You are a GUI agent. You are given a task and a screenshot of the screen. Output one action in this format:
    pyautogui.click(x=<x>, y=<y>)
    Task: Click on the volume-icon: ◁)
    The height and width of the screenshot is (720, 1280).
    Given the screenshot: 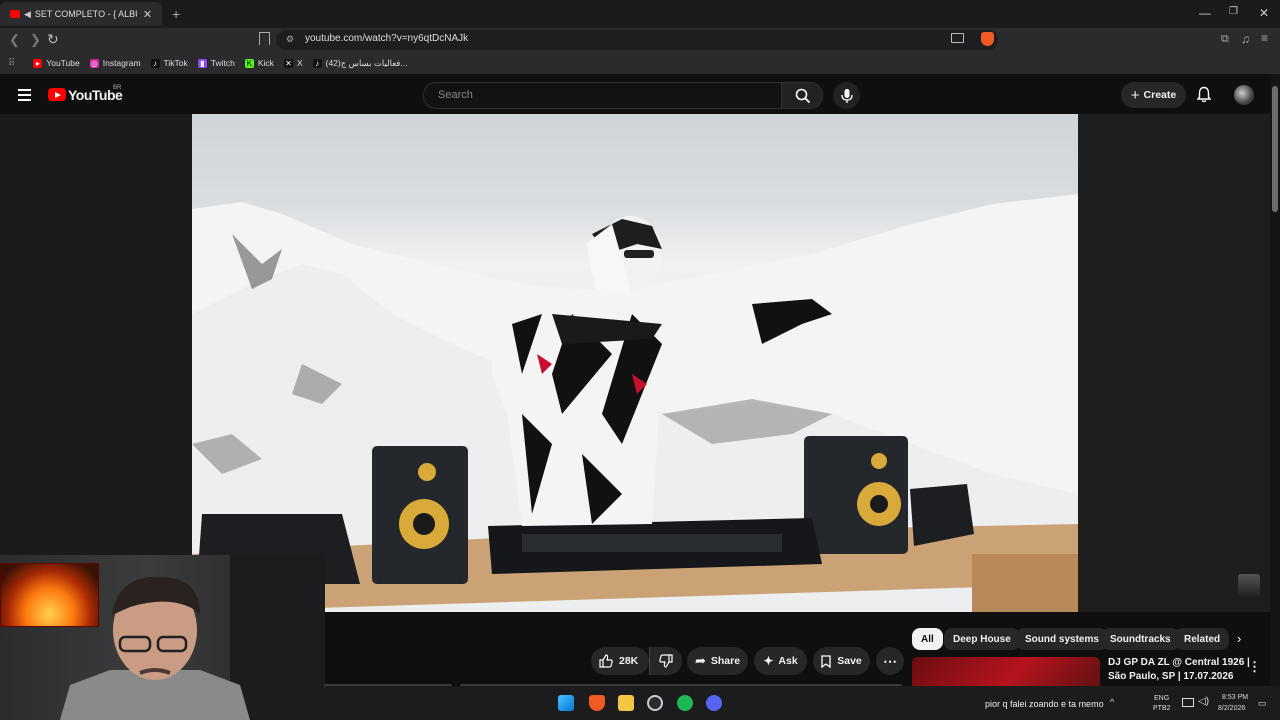 What is the action you would take?
    pyautogui.click(x=1203, y=701)
    